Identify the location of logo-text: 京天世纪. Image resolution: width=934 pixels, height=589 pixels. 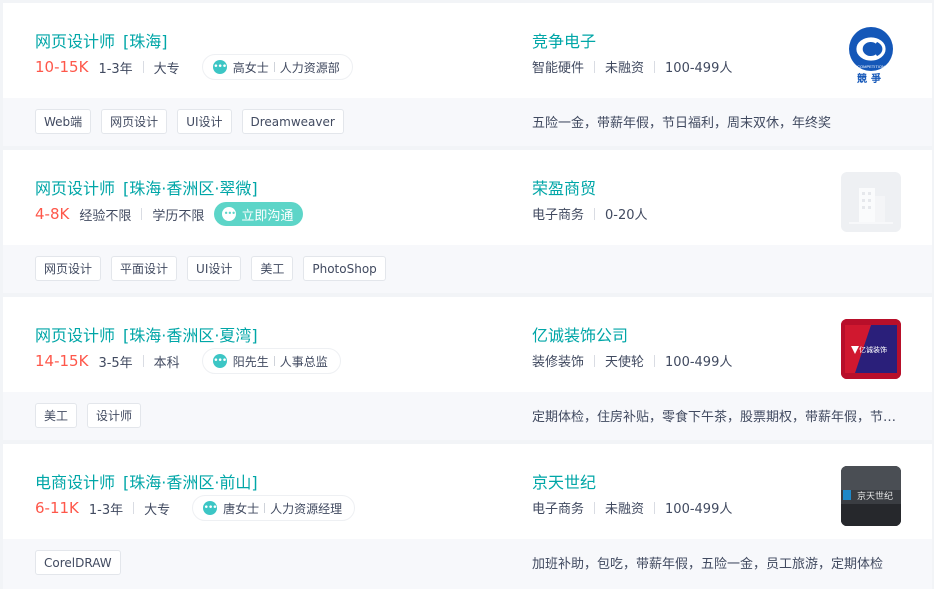
(875, 496).